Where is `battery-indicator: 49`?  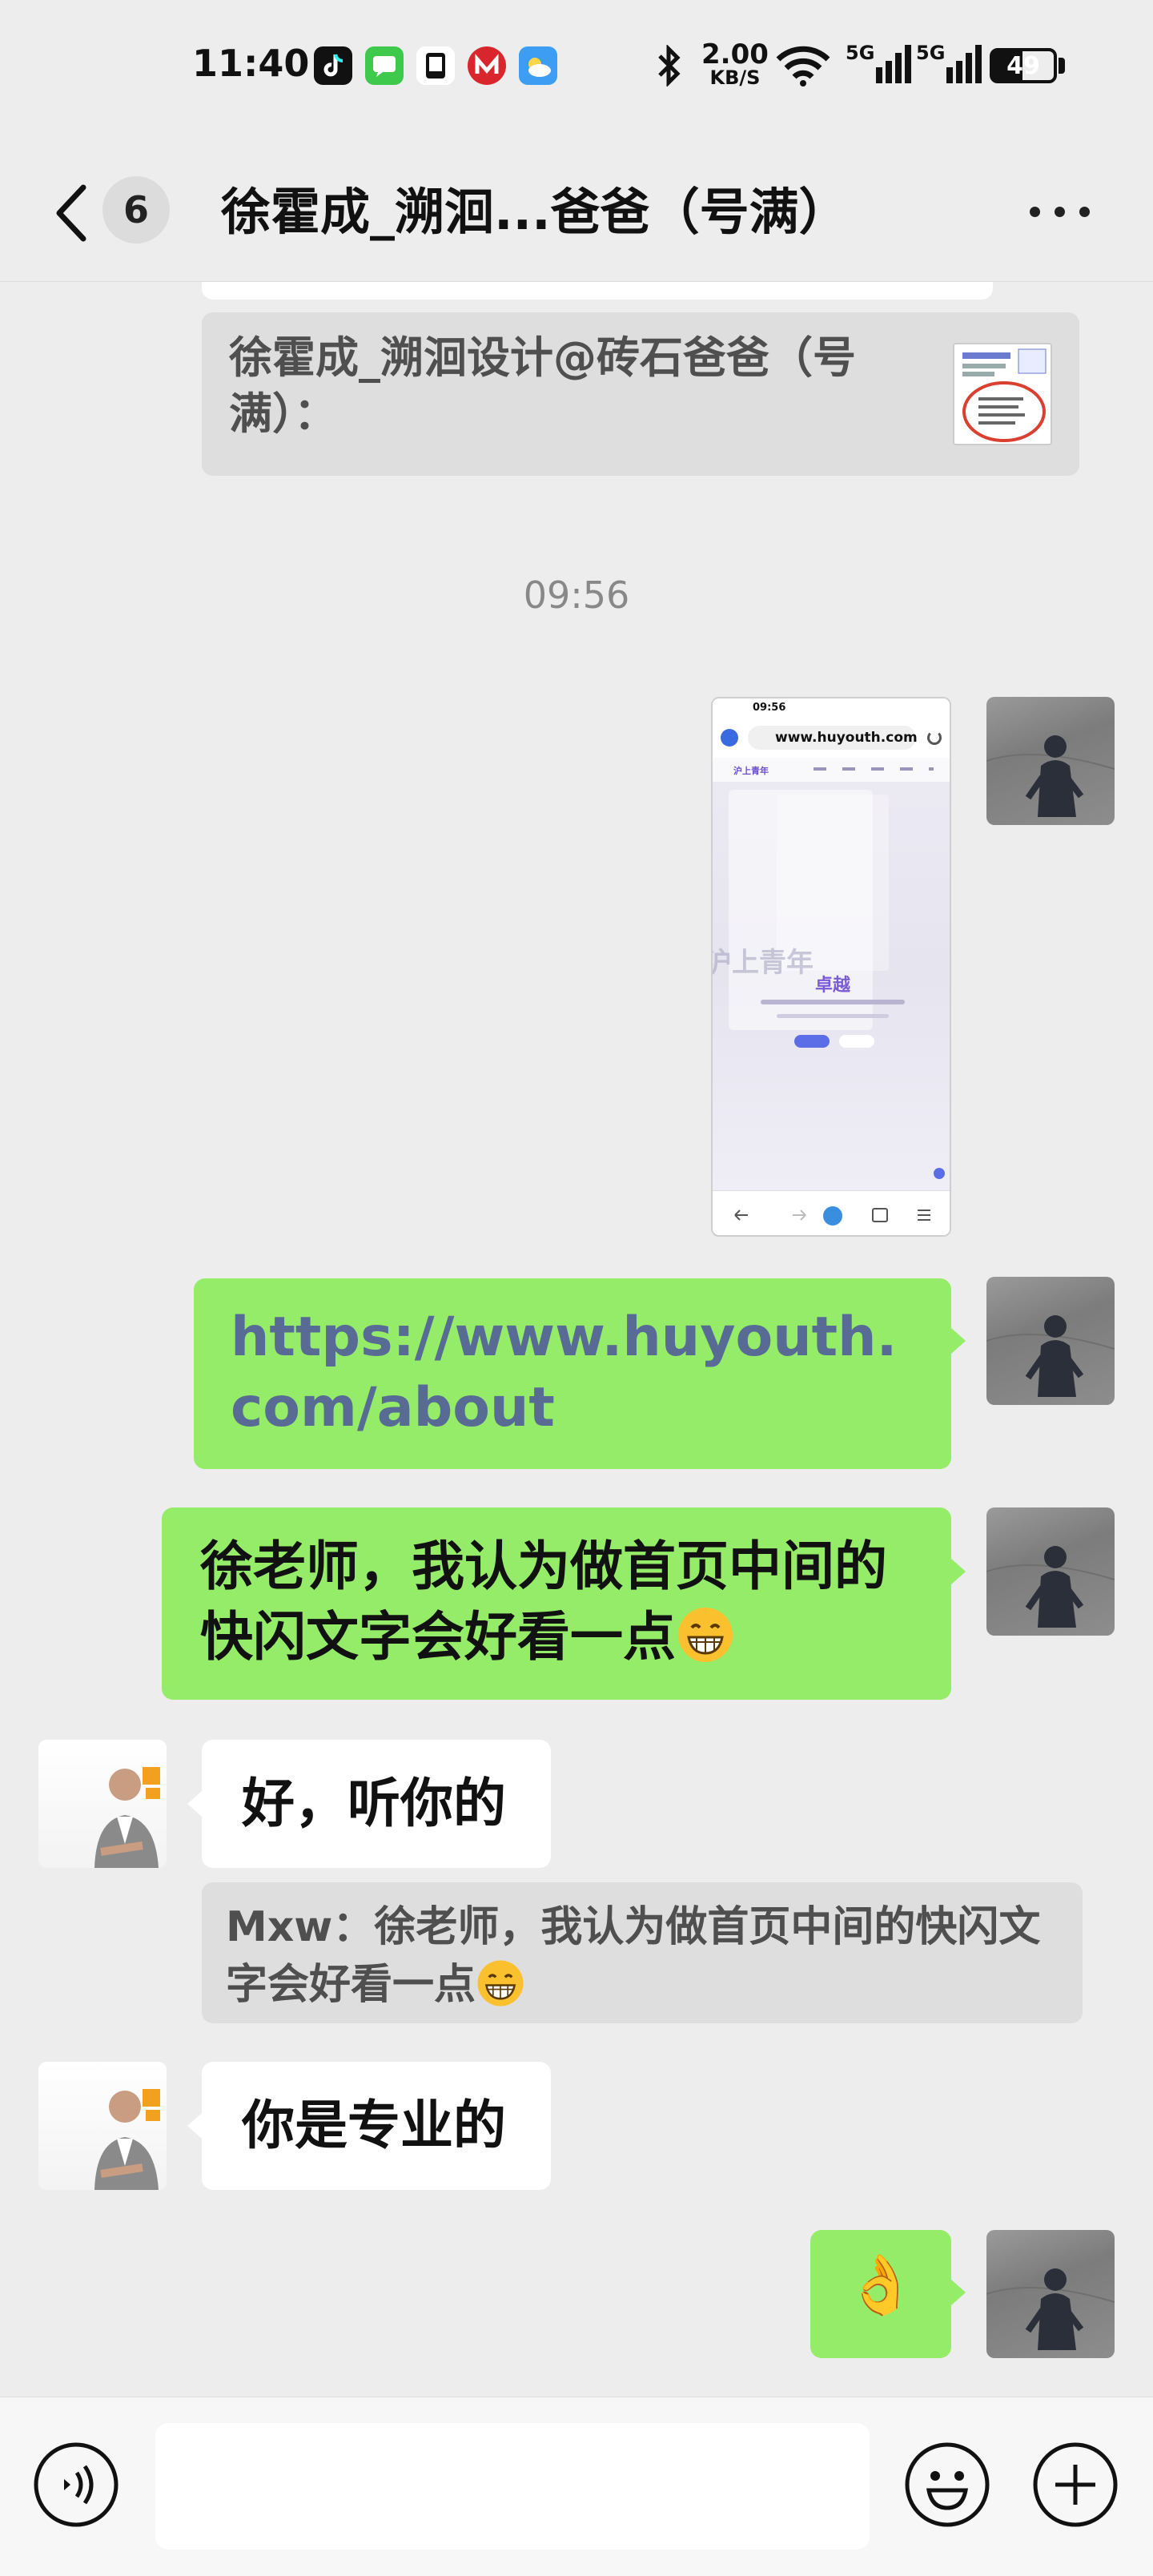 battery-indicator: 49 is located at coordinates (1023, 65).